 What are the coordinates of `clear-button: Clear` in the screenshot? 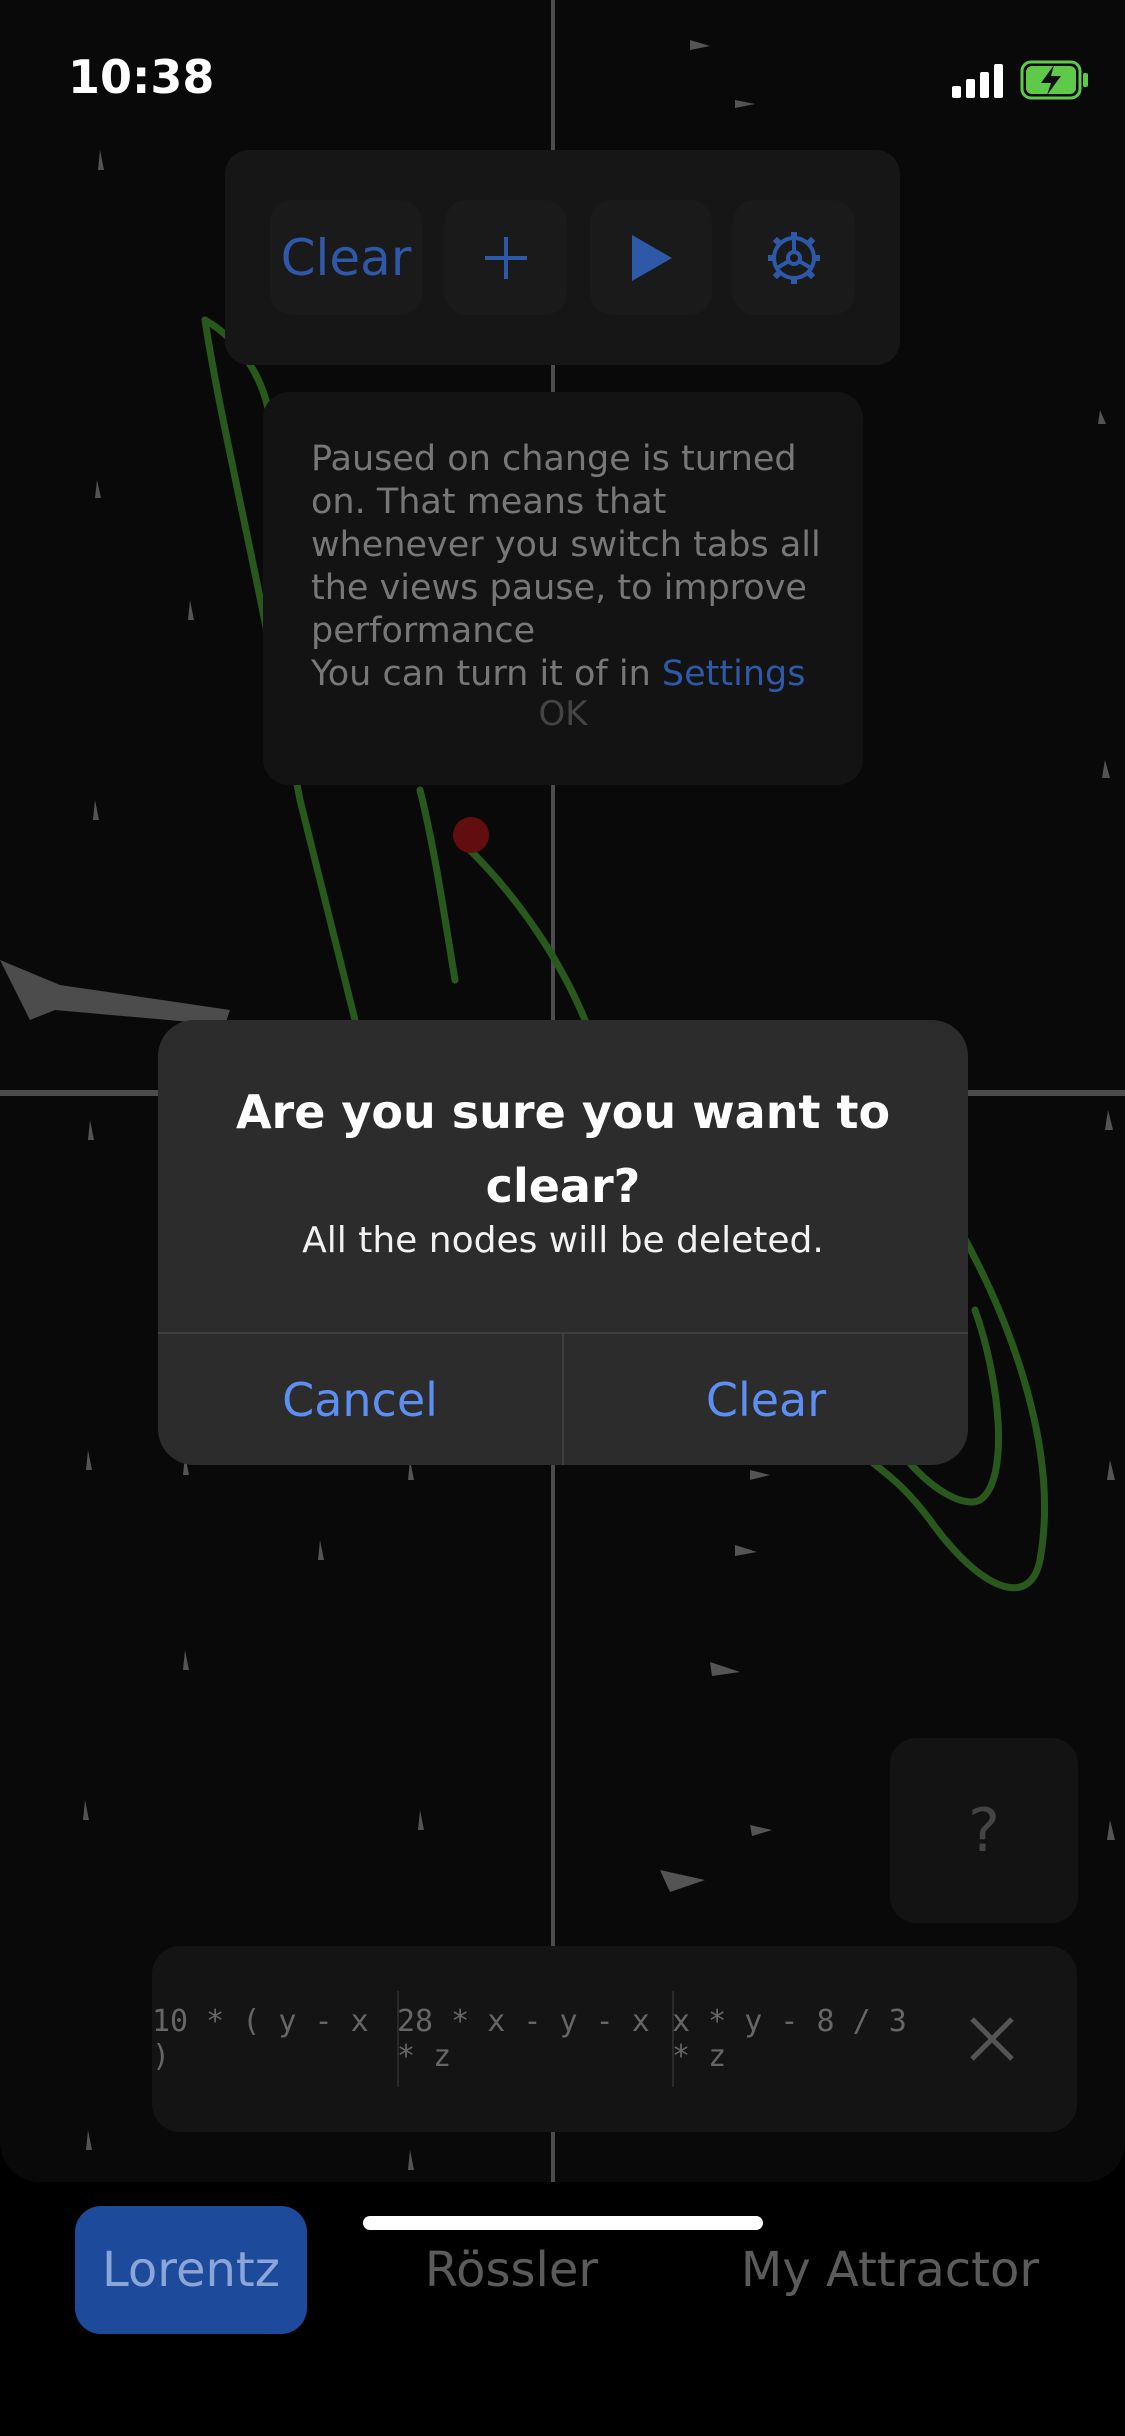 It's located at (346, 257).